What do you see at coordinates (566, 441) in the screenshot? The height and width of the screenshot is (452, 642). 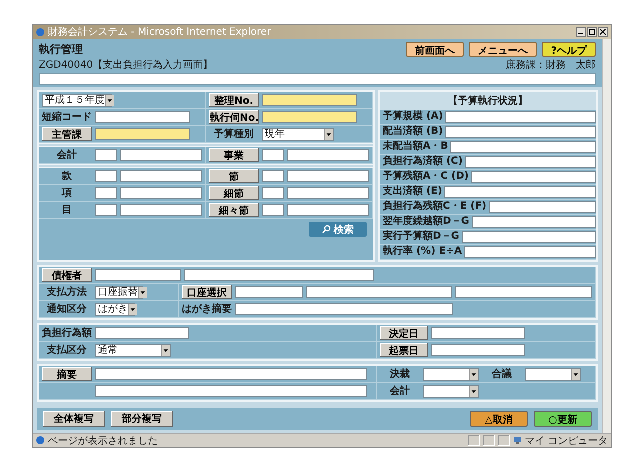 I see `zone-label: マイ コンピュータ` at bounding box center [566, 441].